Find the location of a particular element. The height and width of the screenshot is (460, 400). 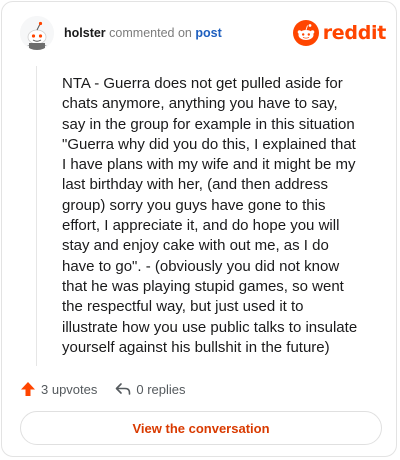

reply-count: 0 replies is located at coordinates (161, 389).